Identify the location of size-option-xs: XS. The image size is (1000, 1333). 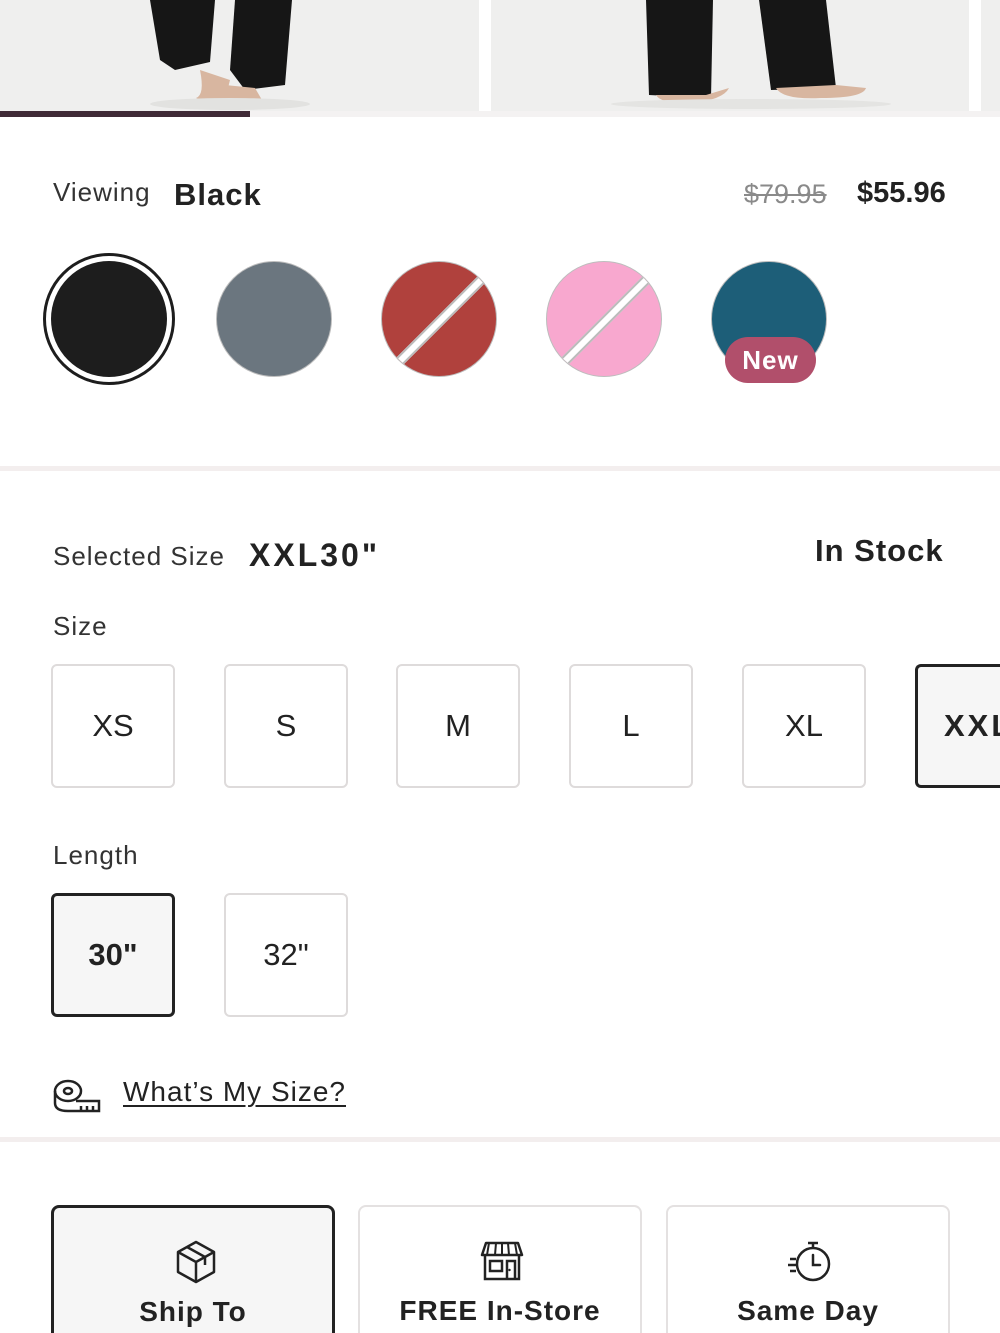
(113, 726).